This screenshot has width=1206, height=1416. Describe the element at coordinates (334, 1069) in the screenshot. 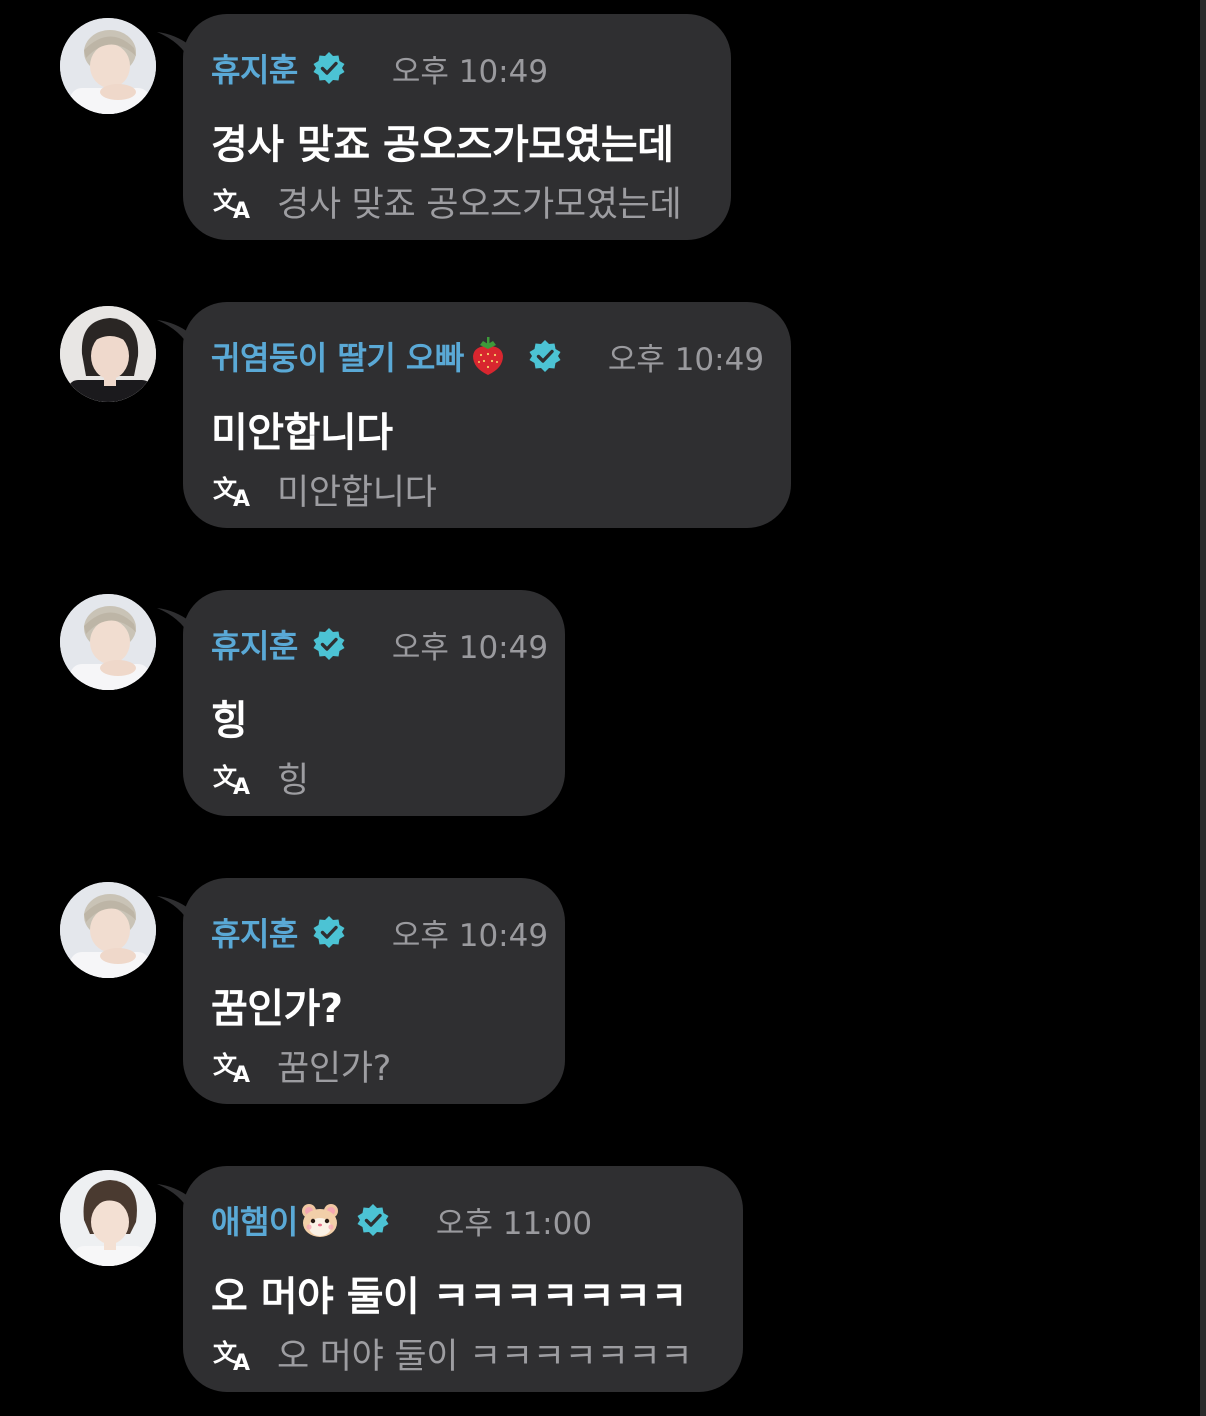

I see `translation-text: 꿈인가?` at that location.